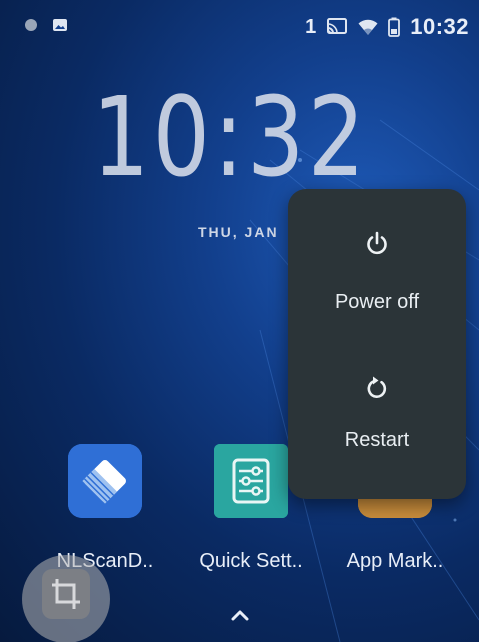  What do you see at coordinates (387, 27) in the screenshot?
I see `status-bar-right: 1 10:32` at bounding box center [387, 27].